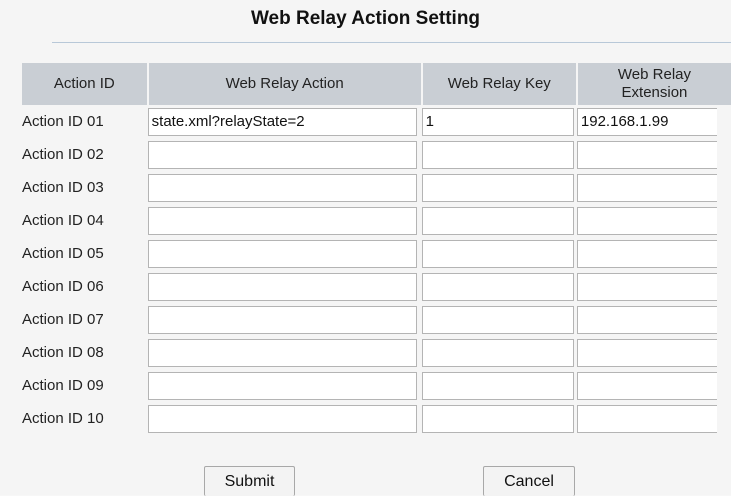 This screenshot has width=731, height=496. Describe the element at coordinates (391, 42) in the screenshot. I see `title-divider` at that location.